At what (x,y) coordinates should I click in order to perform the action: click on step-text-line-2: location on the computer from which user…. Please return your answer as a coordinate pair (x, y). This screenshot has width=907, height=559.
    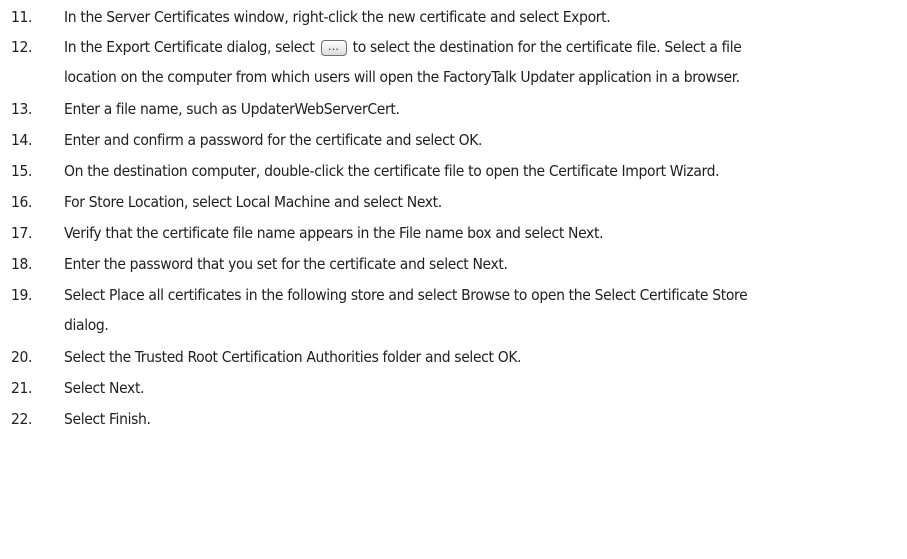
    Looking at the image, I should click on (402, 77).